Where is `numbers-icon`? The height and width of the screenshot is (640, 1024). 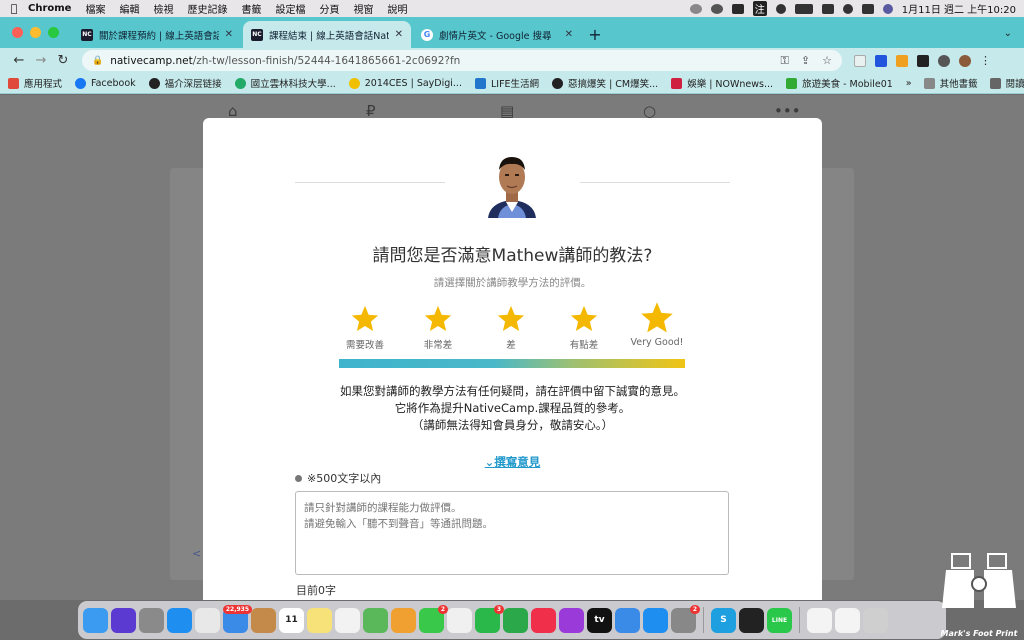
numbers-icon is located at coordinates (515, 620).